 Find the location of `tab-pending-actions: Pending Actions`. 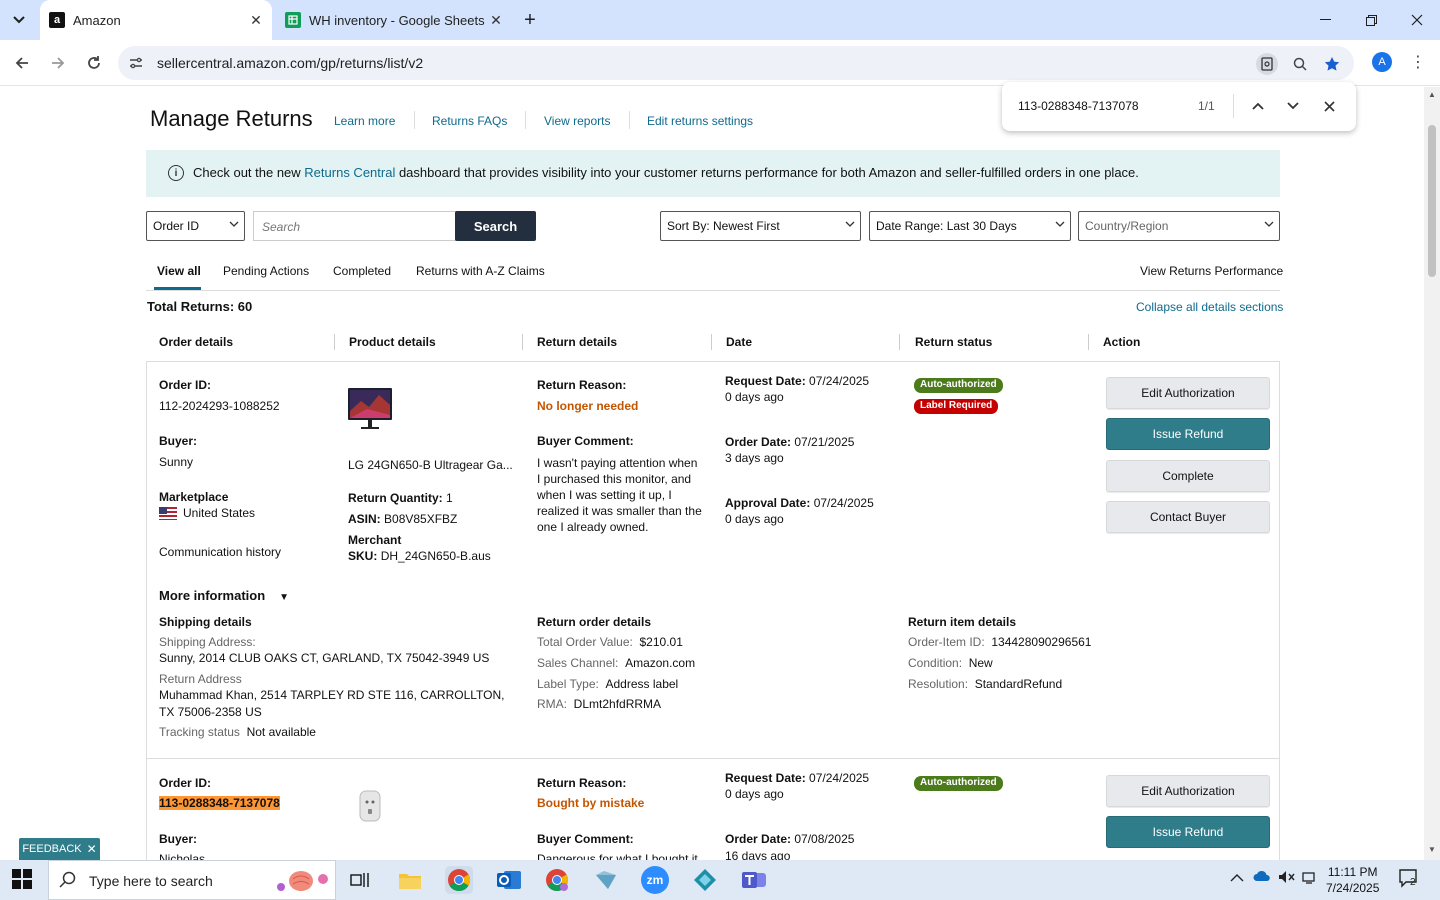

tab-pending-actions: Pending Actions is located at coordinates (266, 271).